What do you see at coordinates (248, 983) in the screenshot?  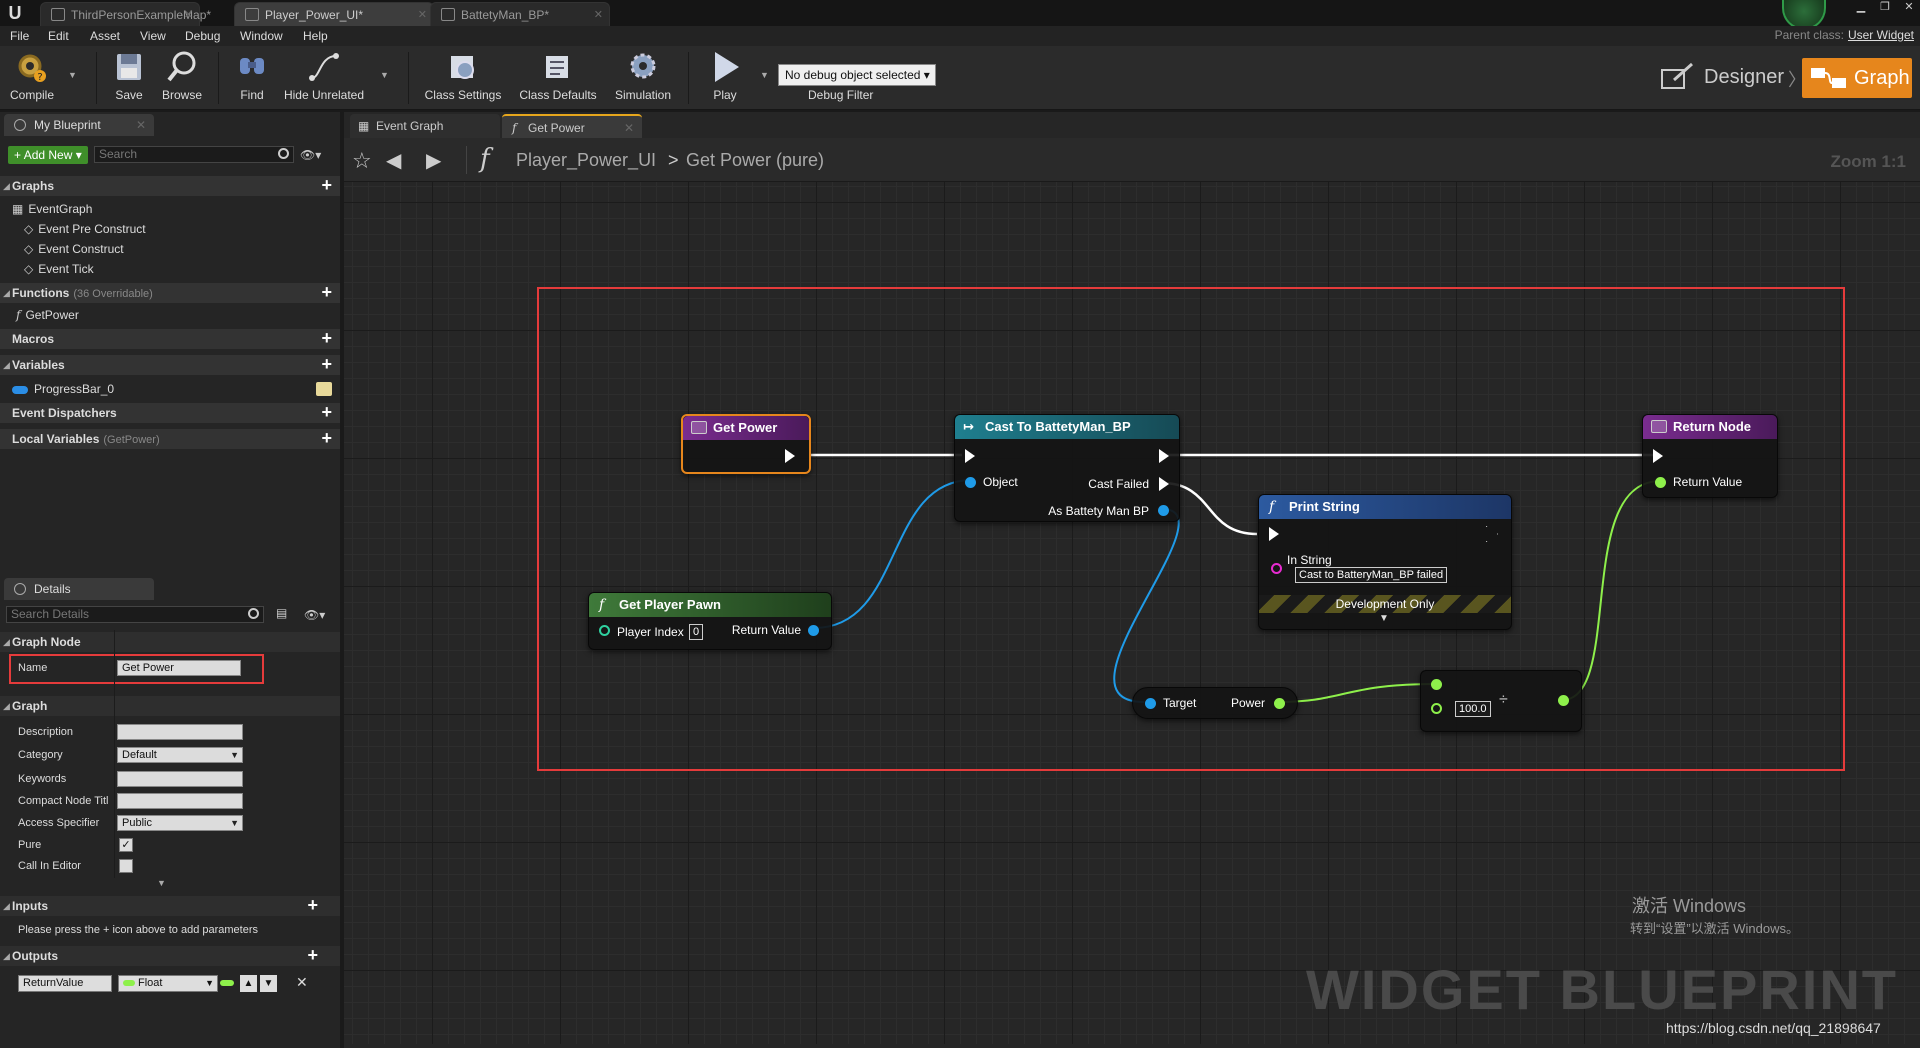 I see `move-up-button: ▲` at bounding box center [248, 983].